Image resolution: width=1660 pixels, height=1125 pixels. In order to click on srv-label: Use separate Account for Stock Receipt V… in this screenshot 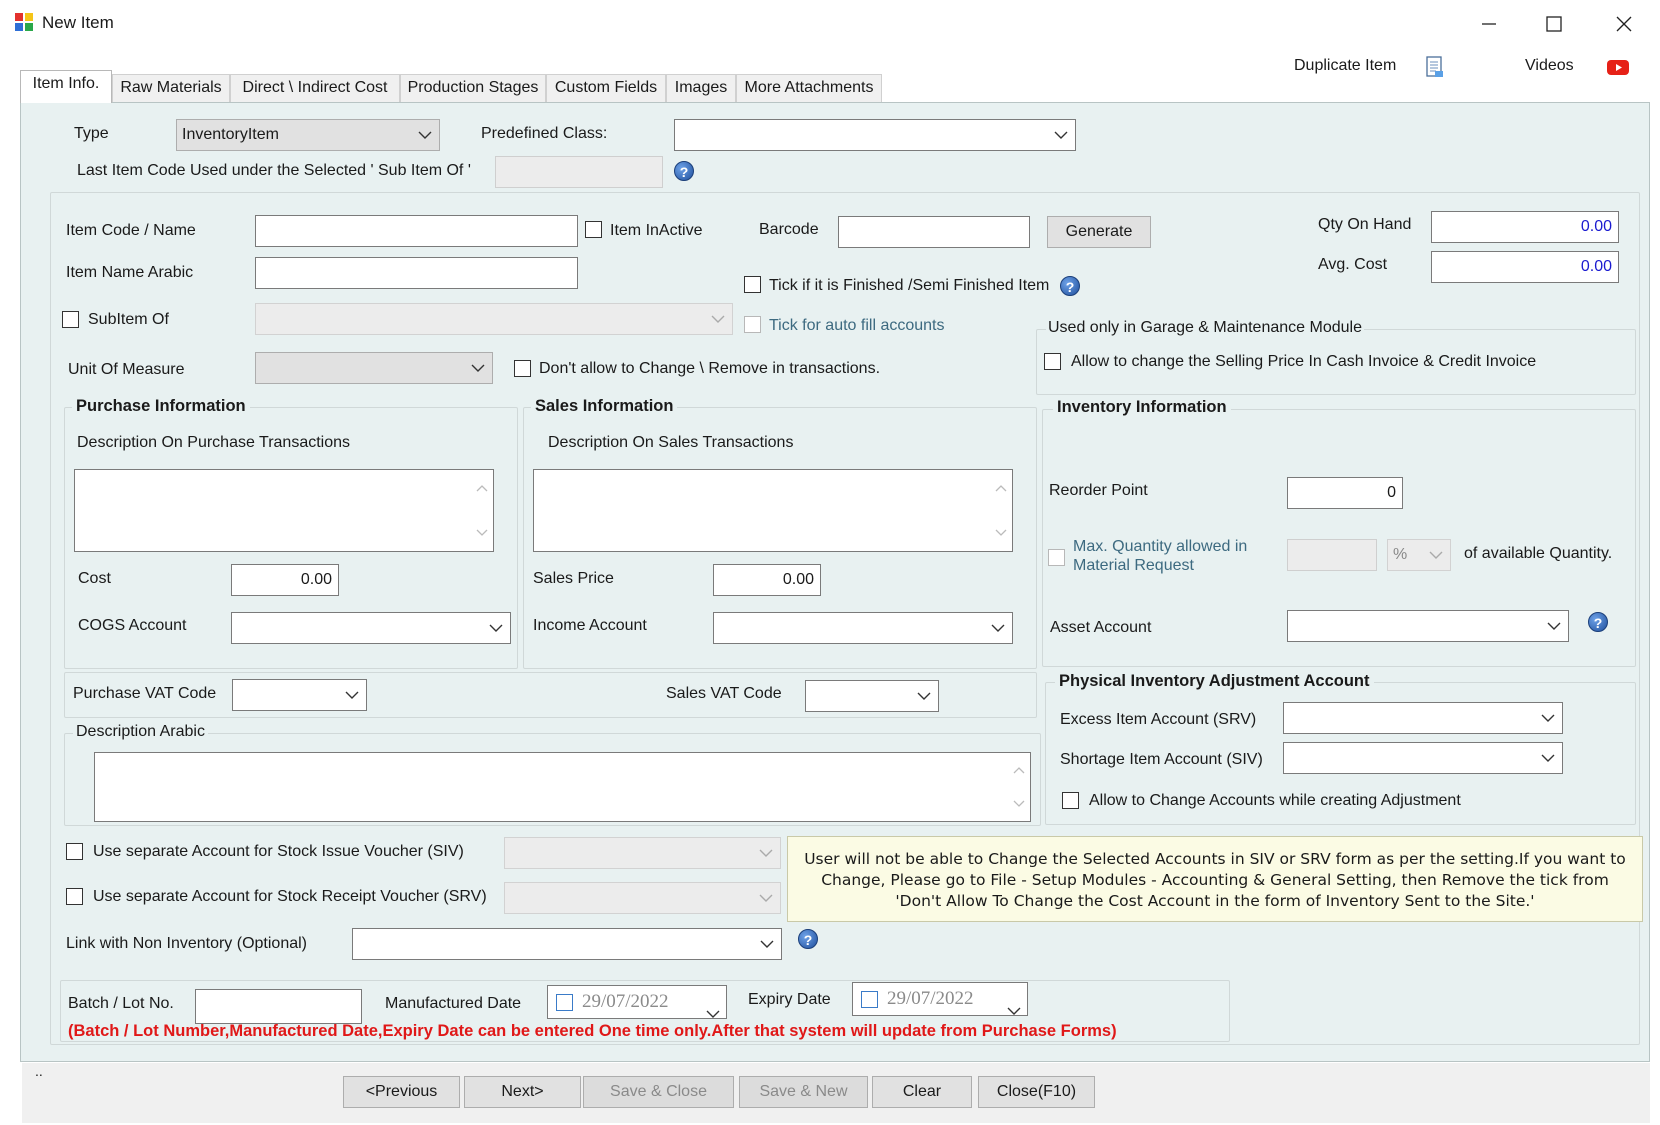, I will do `click(290, 896)`.